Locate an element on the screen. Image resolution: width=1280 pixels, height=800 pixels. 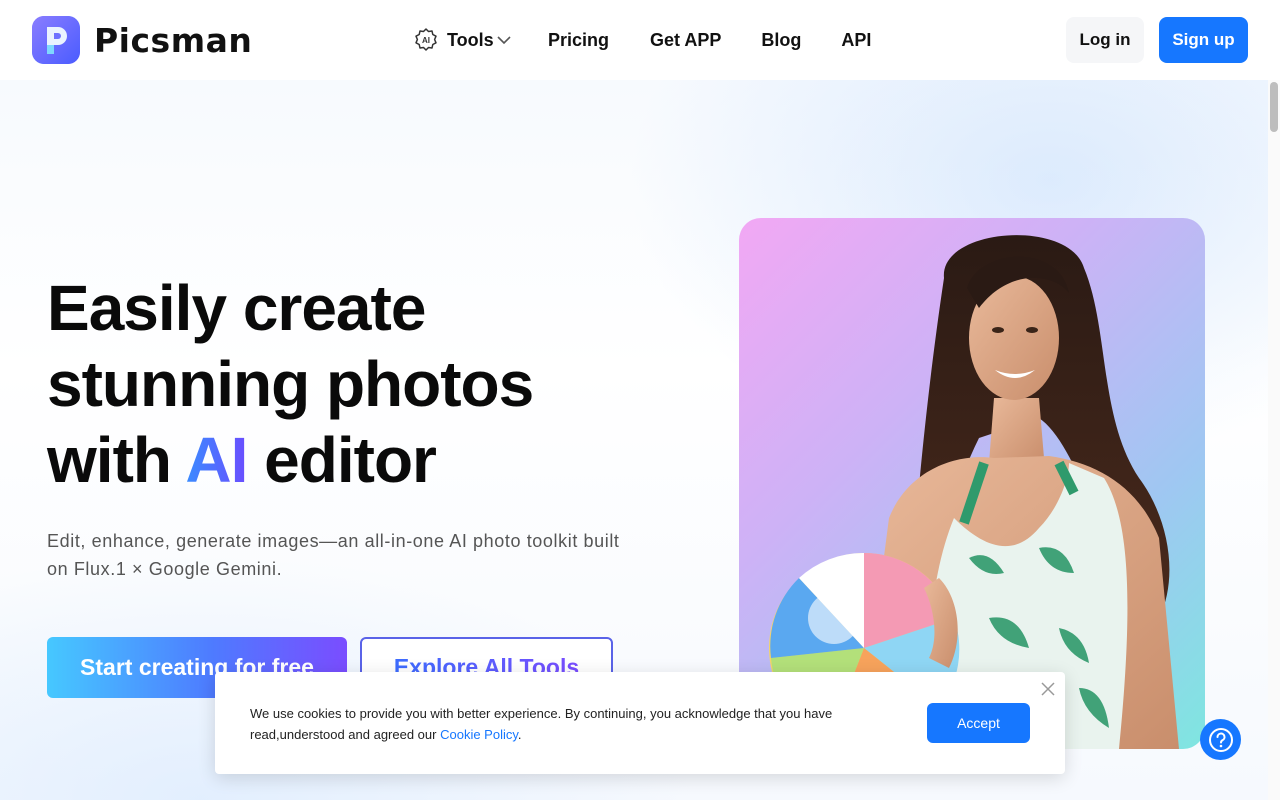
headline-line-1: Easily create is located at coordinates (236, 308).